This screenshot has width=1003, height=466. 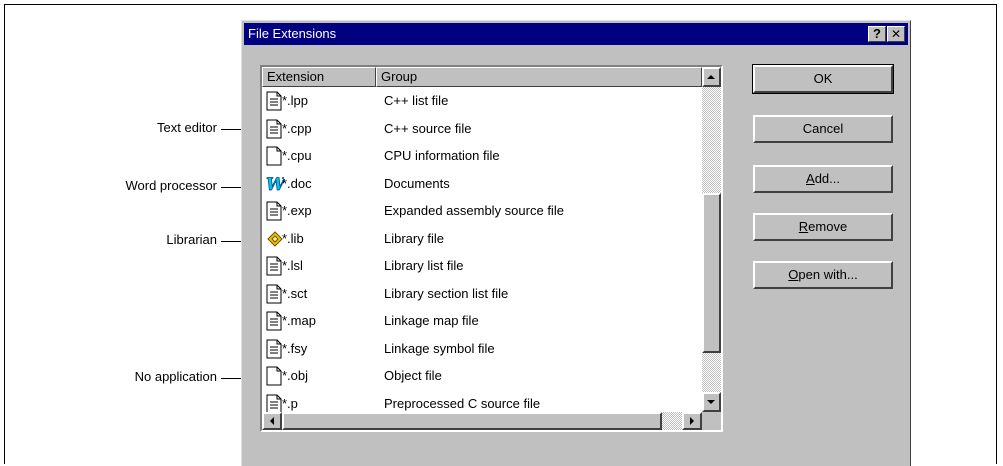 I want to click on group-cell: Preprocessed C source file, so click(x=462, y=403).